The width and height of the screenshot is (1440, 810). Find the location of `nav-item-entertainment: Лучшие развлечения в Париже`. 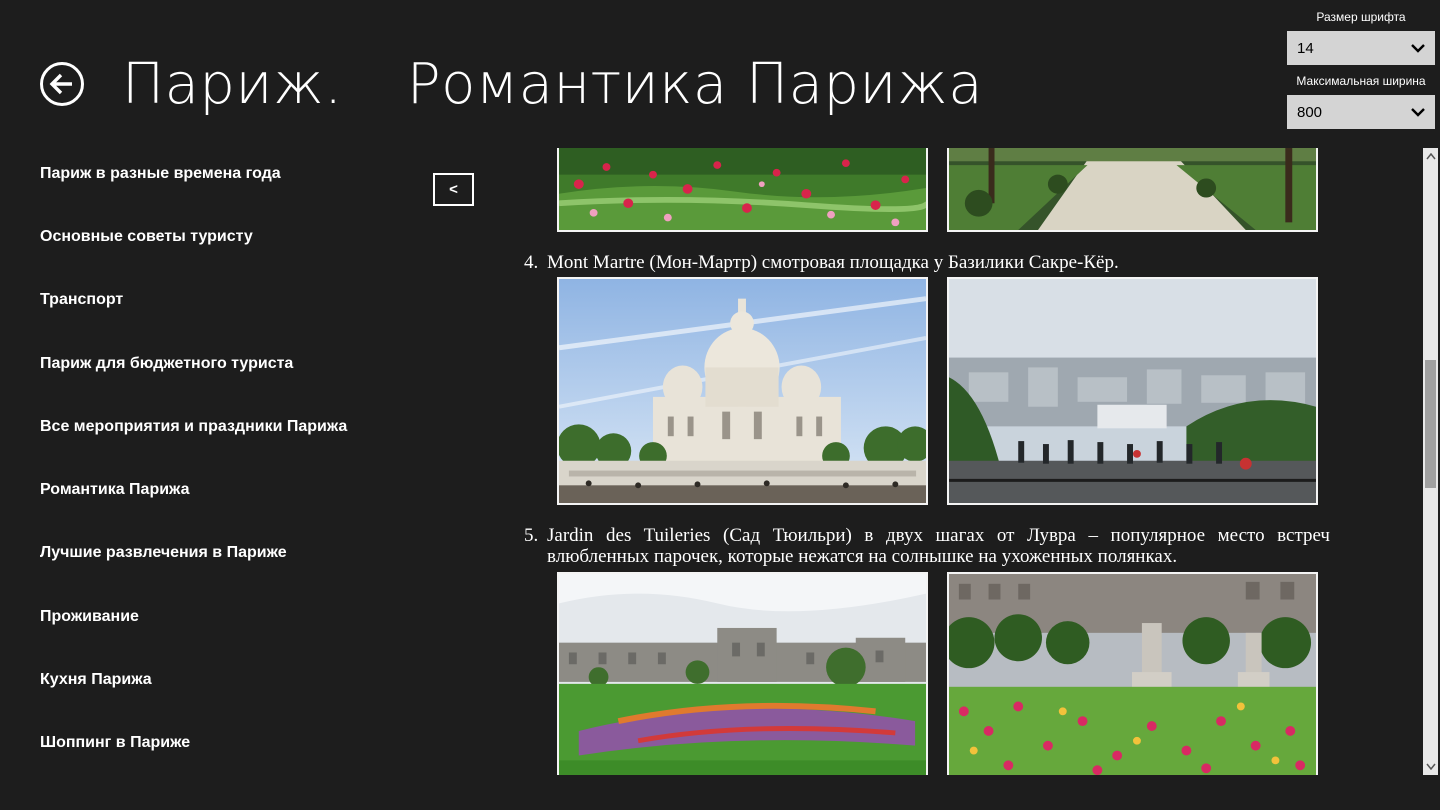

nav-item-entertainment: Лучшие развлечения в Париже is located at coordinates (230, 553).